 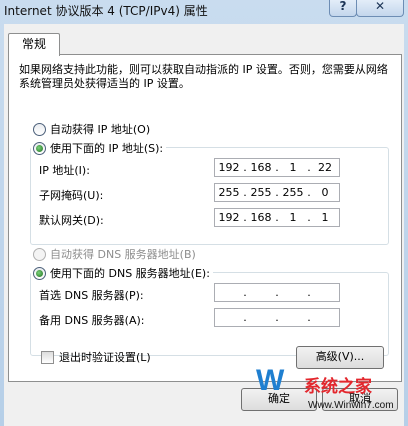 What do you see at coordinates (261, 192) in the screenshot?
I see `mask-octet-2: 255` at bounding box center [261, 192].